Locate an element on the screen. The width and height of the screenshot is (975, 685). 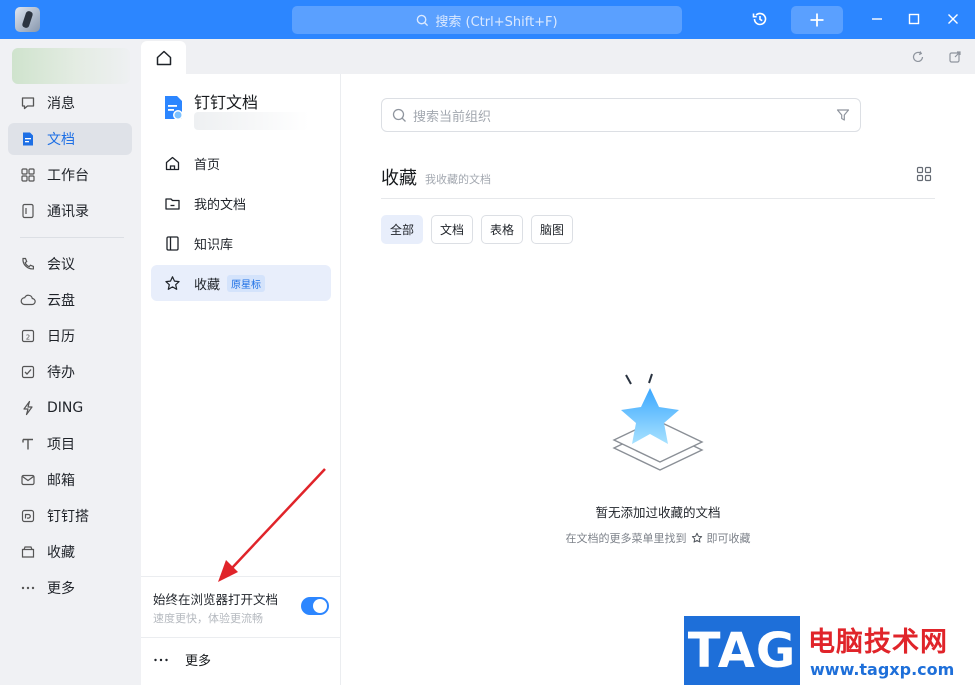
empty-favorites-illustration is located at coordinates (661, 432).